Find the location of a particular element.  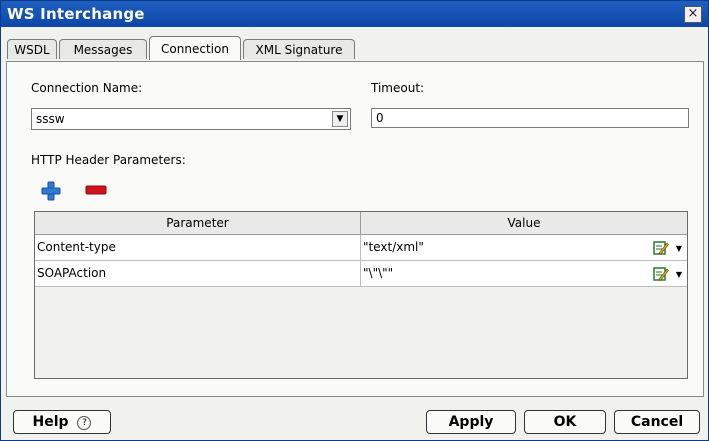

minus-icon is located at coordinates (96, 190).